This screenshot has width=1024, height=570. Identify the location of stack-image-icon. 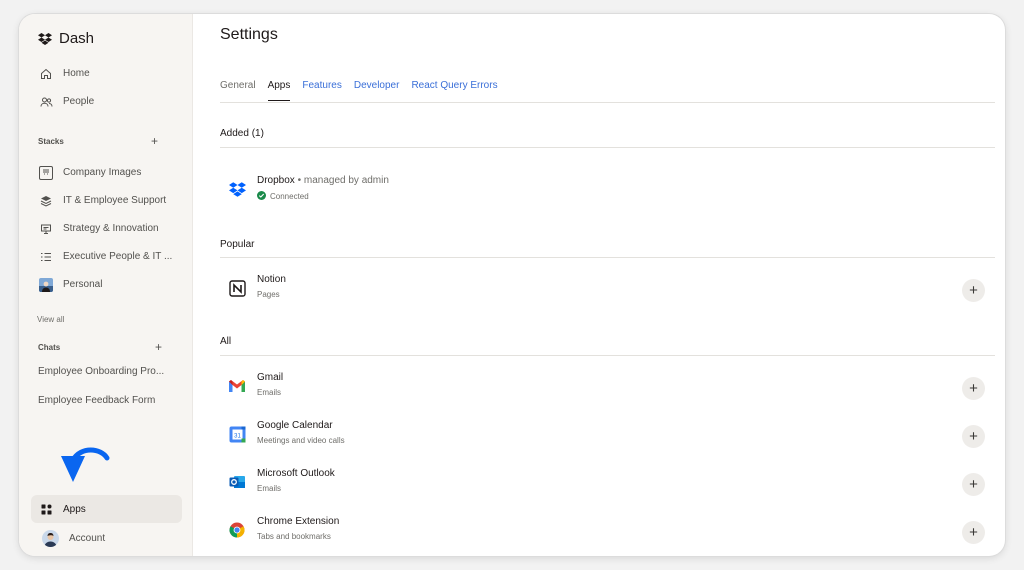
(46, 172).